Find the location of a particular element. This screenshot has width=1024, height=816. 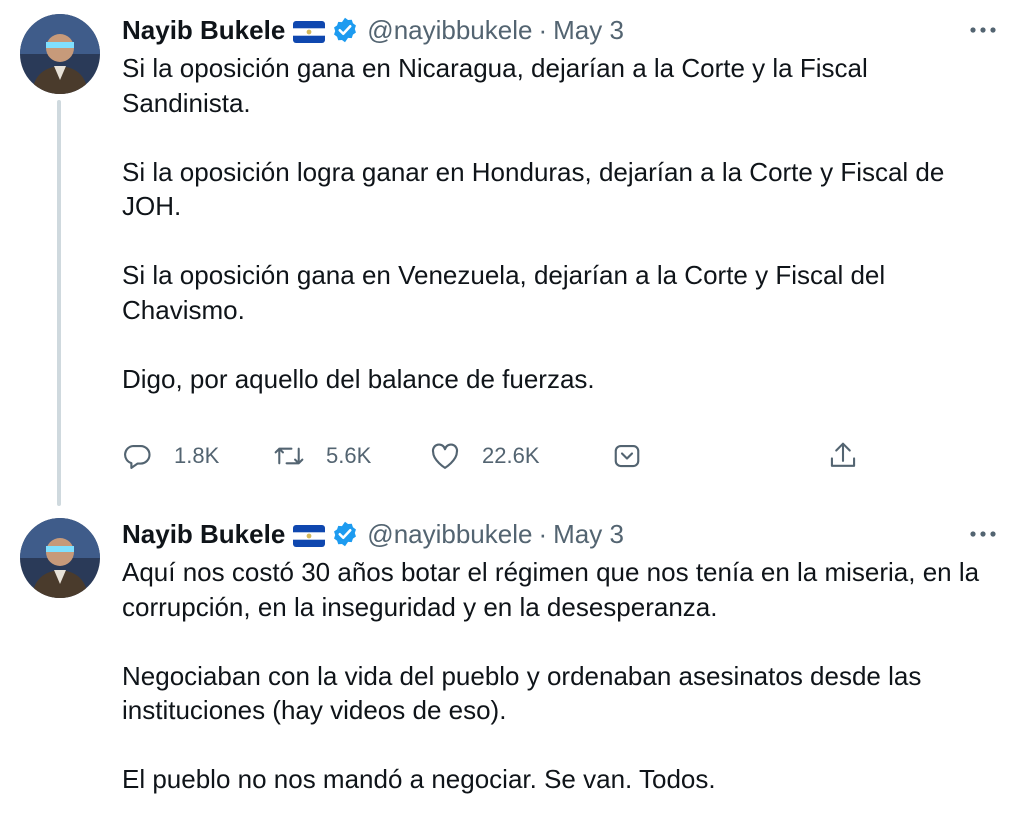

share-button is located at coordinates (843, 456).